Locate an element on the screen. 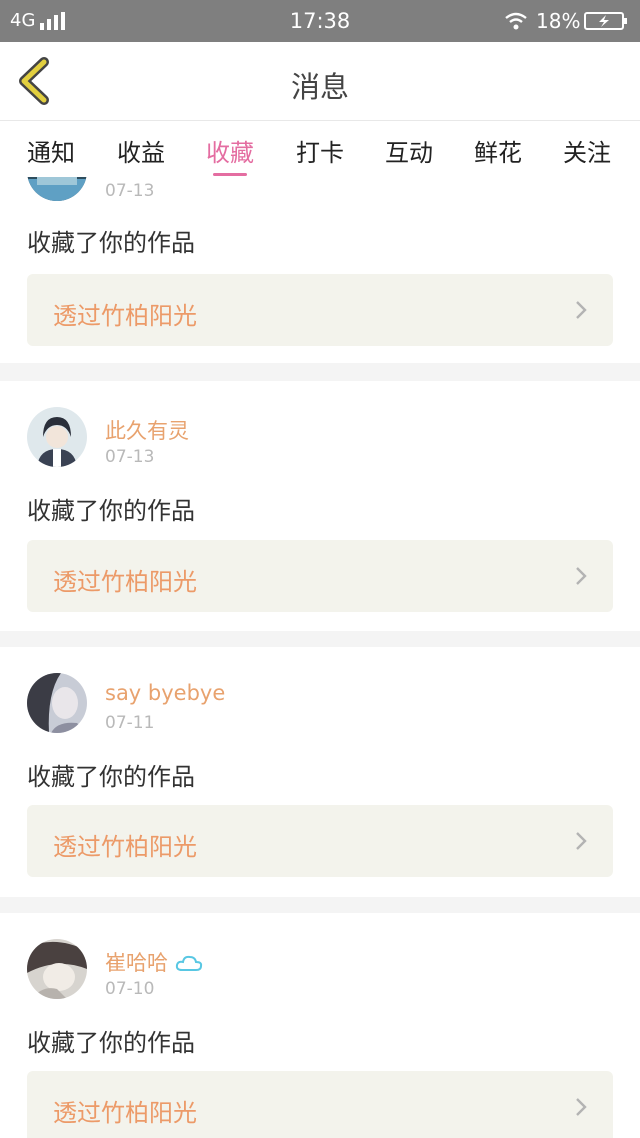  date: 07-10 is located at coordinates (130, 989).